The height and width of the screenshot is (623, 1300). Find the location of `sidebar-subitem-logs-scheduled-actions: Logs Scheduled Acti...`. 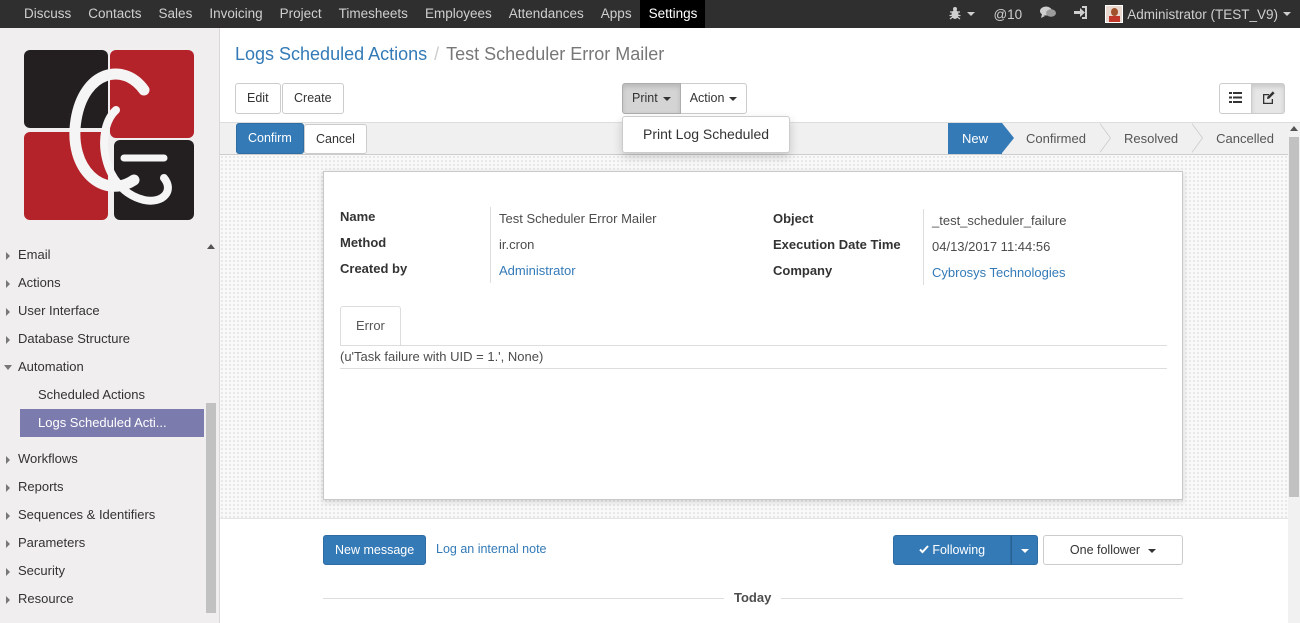

sidebar-subitem-logs-scheduled-actions: Logs Scheduled Acti... is located at coordinates (112, 423).